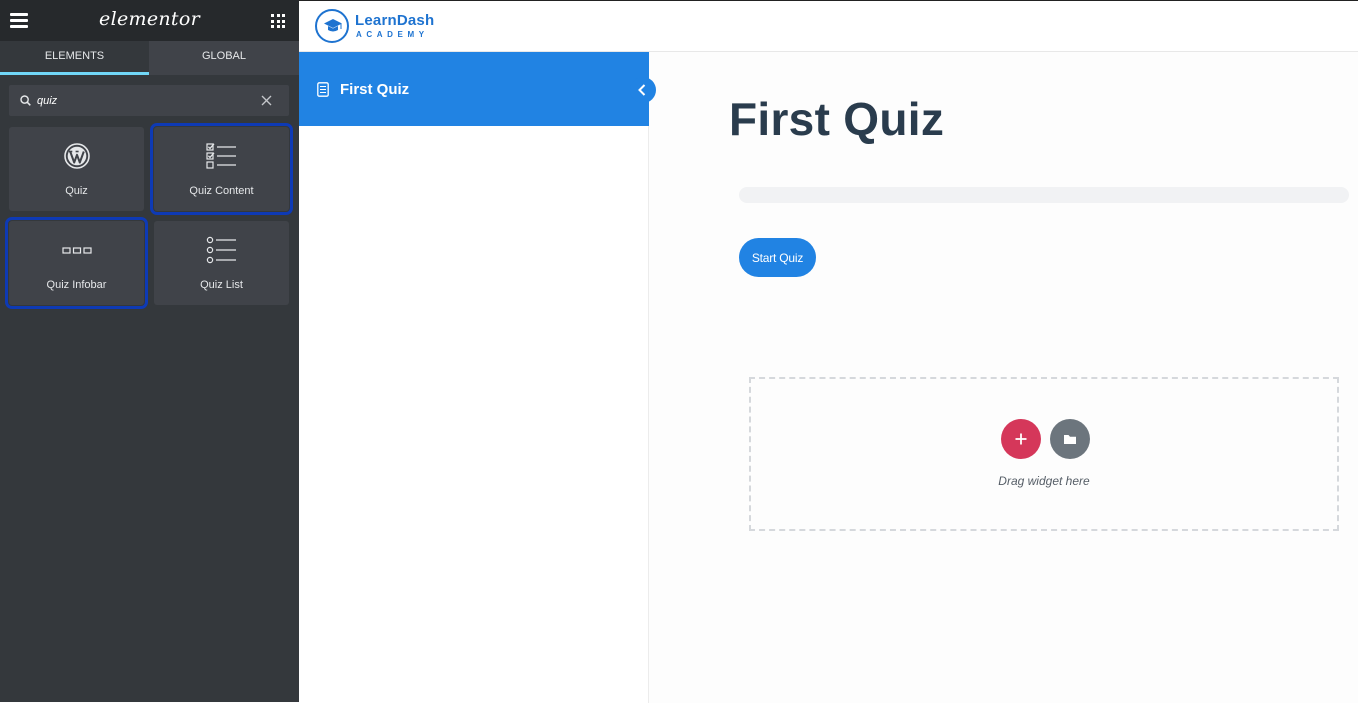 This screenshot has width=1358, height=703. I want to click on sidebar-quiz-title: First Quiz, so click(374, 89).